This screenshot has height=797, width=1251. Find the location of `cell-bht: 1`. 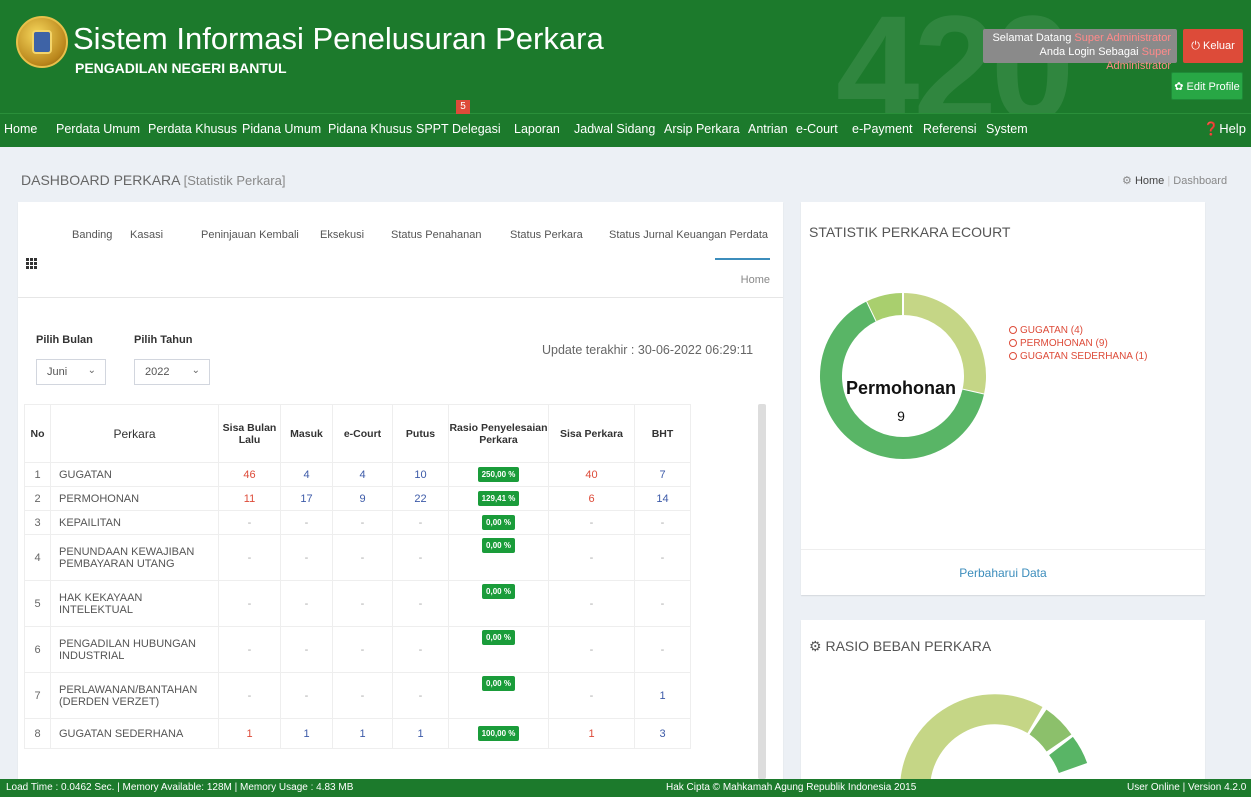

cell-bht: 1 is located at coordinates (662, 695).